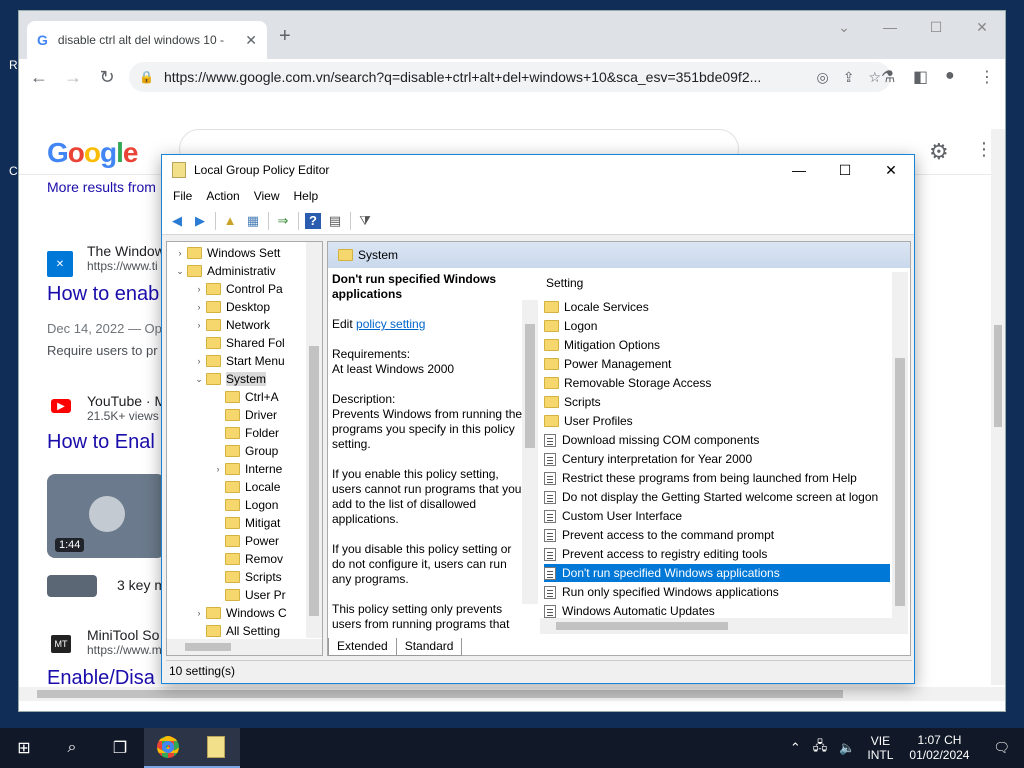 The height and width of the screenshot is (768, 1024). What do you see at coordinates (362, 647) in the screenshot?
I see `tab-extended: Extended` at bounding box center [362, 647].